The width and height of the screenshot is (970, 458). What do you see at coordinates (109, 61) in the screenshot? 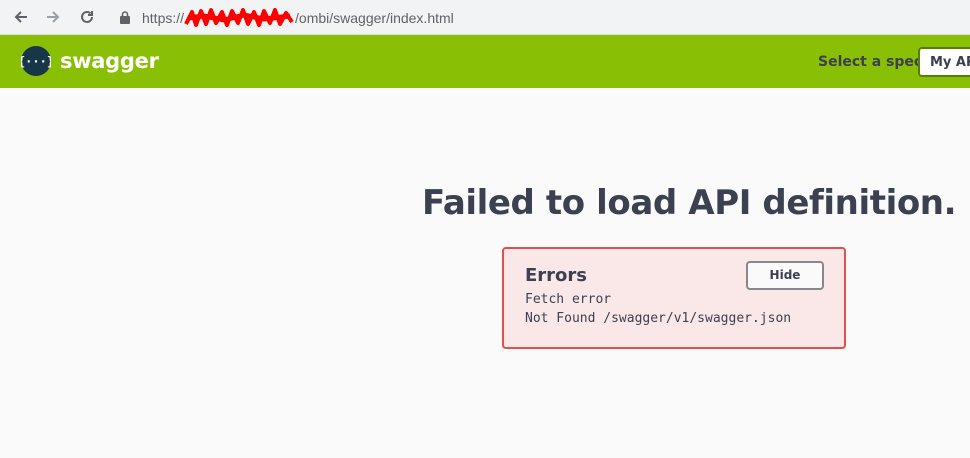
I see `swagger-brand: swagger` at bounding box center [109, 61].